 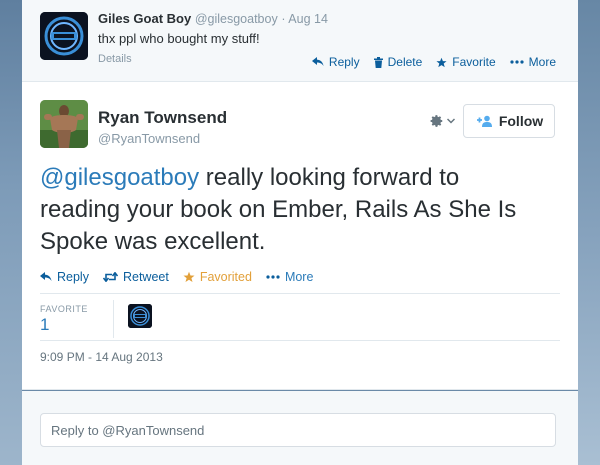 What do you see at coordinates (474, 62) in the screenshot?
I see `parent-favorite-label: Favorite` at bounding box center [474, 62].